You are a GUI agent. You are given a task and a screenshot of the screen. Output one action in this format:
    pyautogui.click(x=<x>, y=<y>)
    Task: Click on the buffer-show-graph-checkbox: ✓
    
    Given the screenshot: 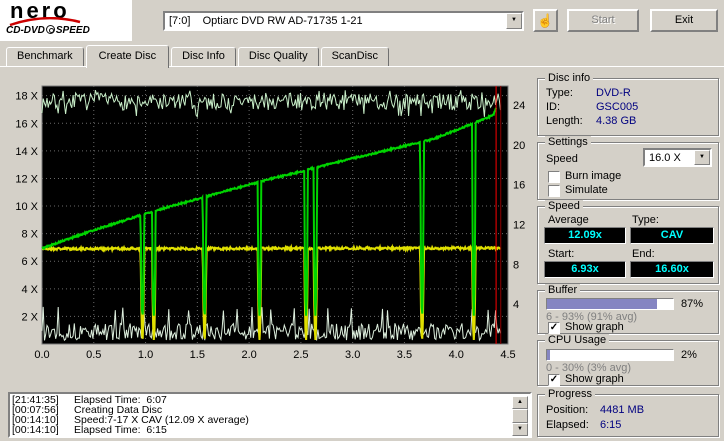 What is the action you would take?
    pyautogui.click(x=554, y=328)
    